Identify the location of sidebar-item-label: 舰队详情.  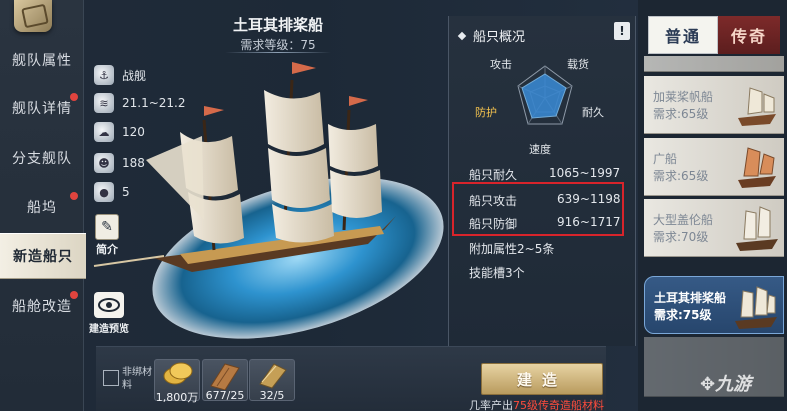
(42, 109).